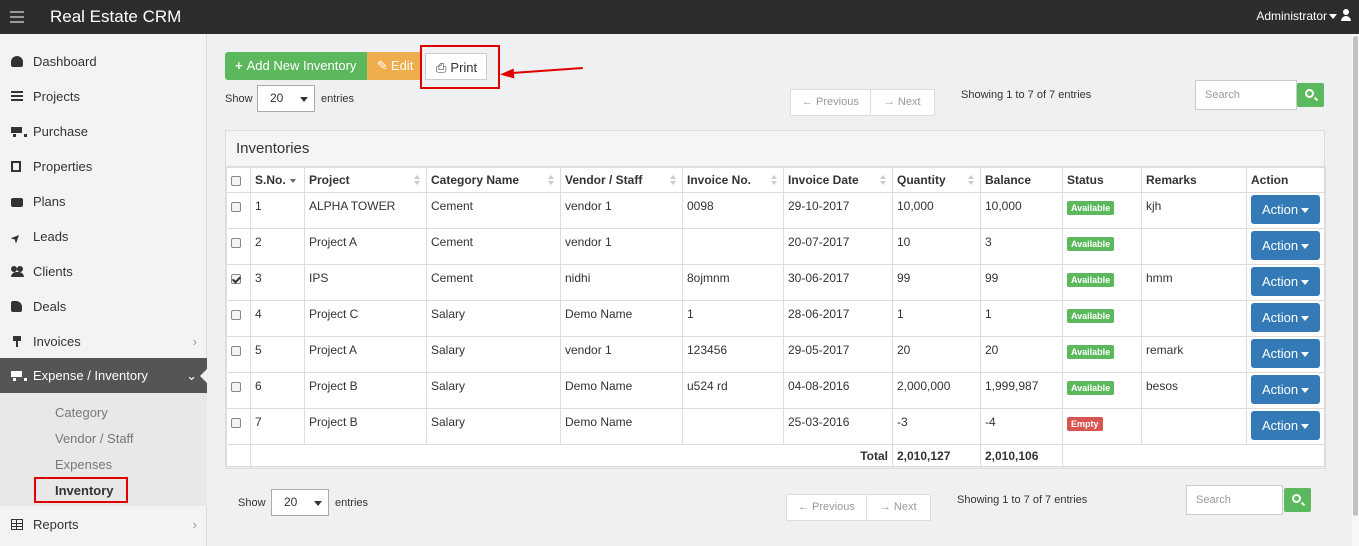  What do you see at coordinates (103, 341) in the screenshot?
I see `sidebar-item-invoices: Invoices ›` at bounding box center [103, 341].